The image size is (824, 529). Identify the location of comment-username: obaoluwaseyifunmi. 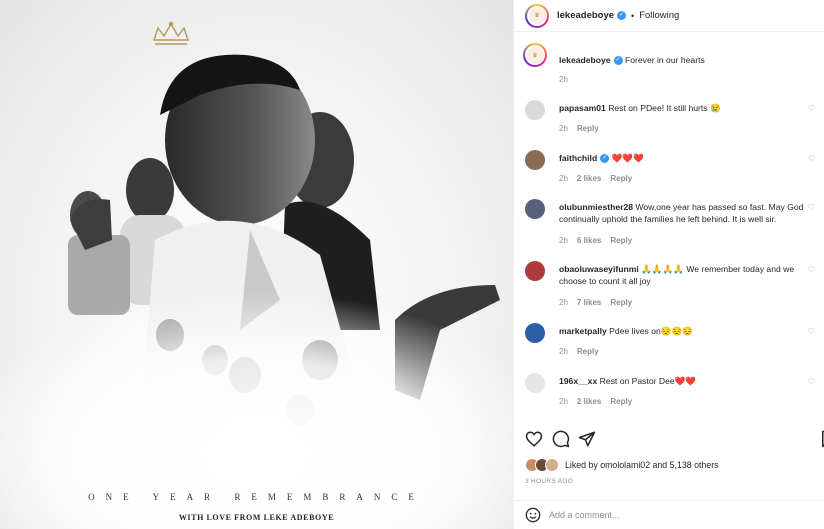
(599, 269).